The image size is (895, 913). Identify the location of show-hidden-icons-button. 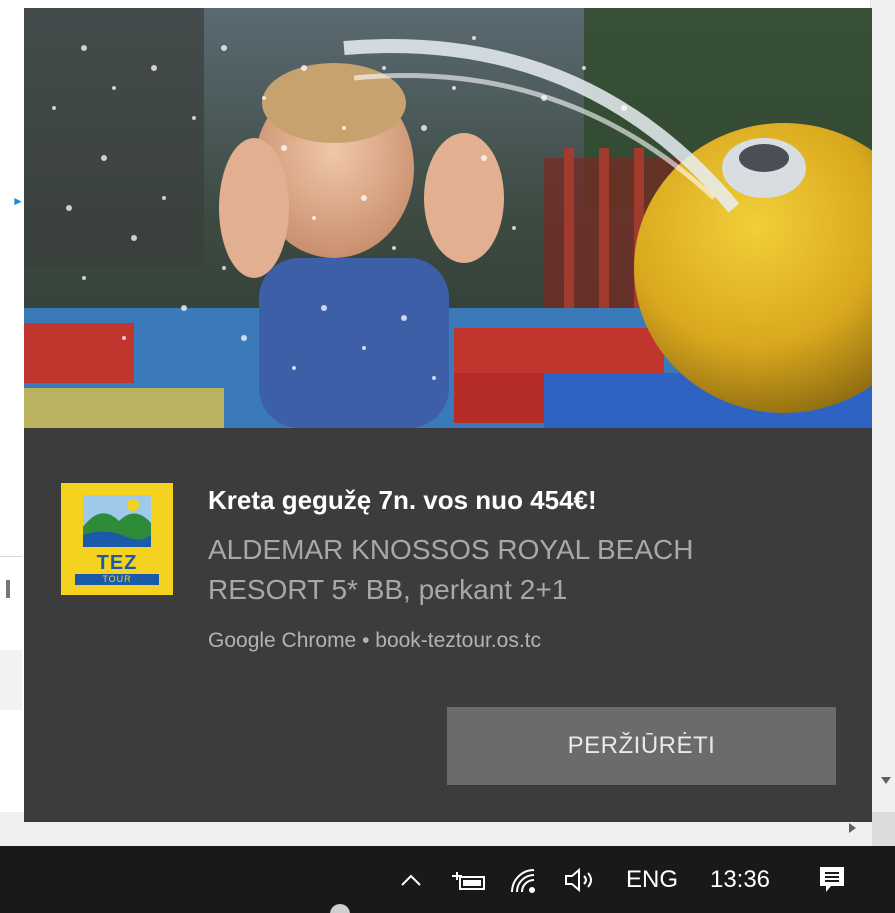
(411, 879).